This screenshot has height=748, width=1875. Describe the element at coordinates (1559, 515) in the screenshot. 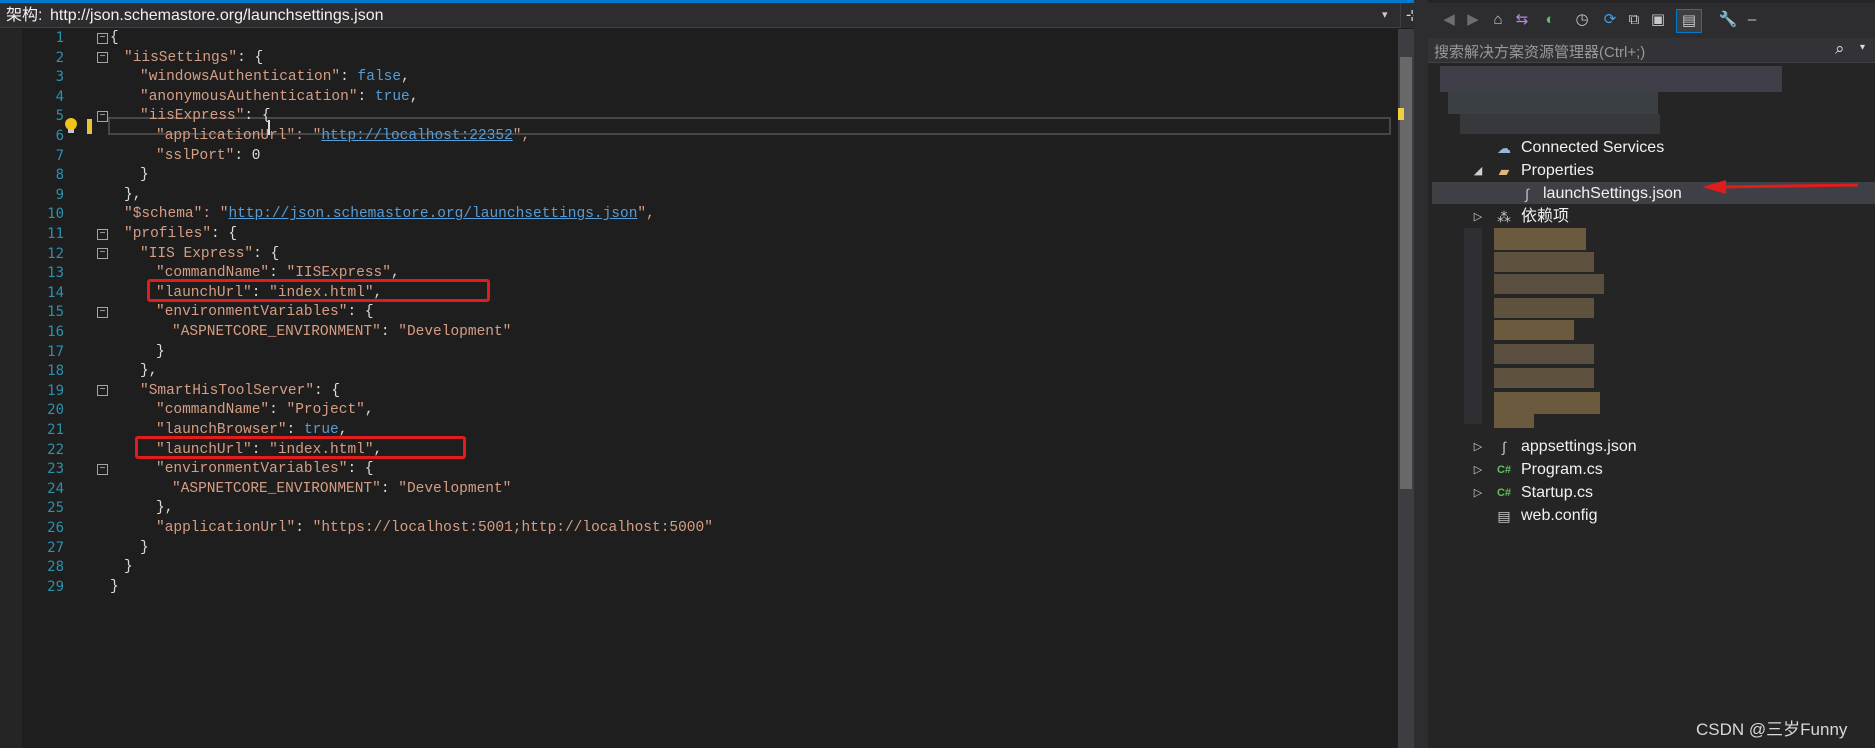

I see `tree-item-label: web.config` at that location.